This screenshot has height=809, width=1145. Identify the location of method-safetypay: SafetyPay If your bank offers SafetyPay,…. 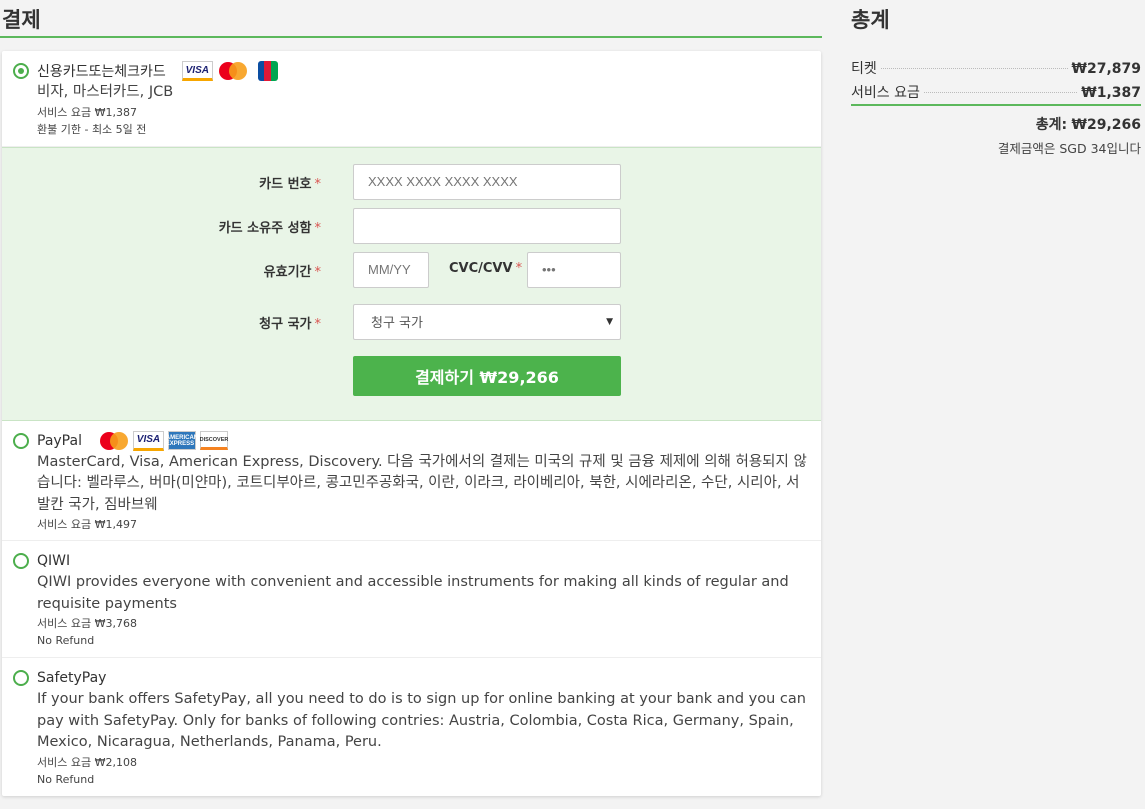
(411, 727).